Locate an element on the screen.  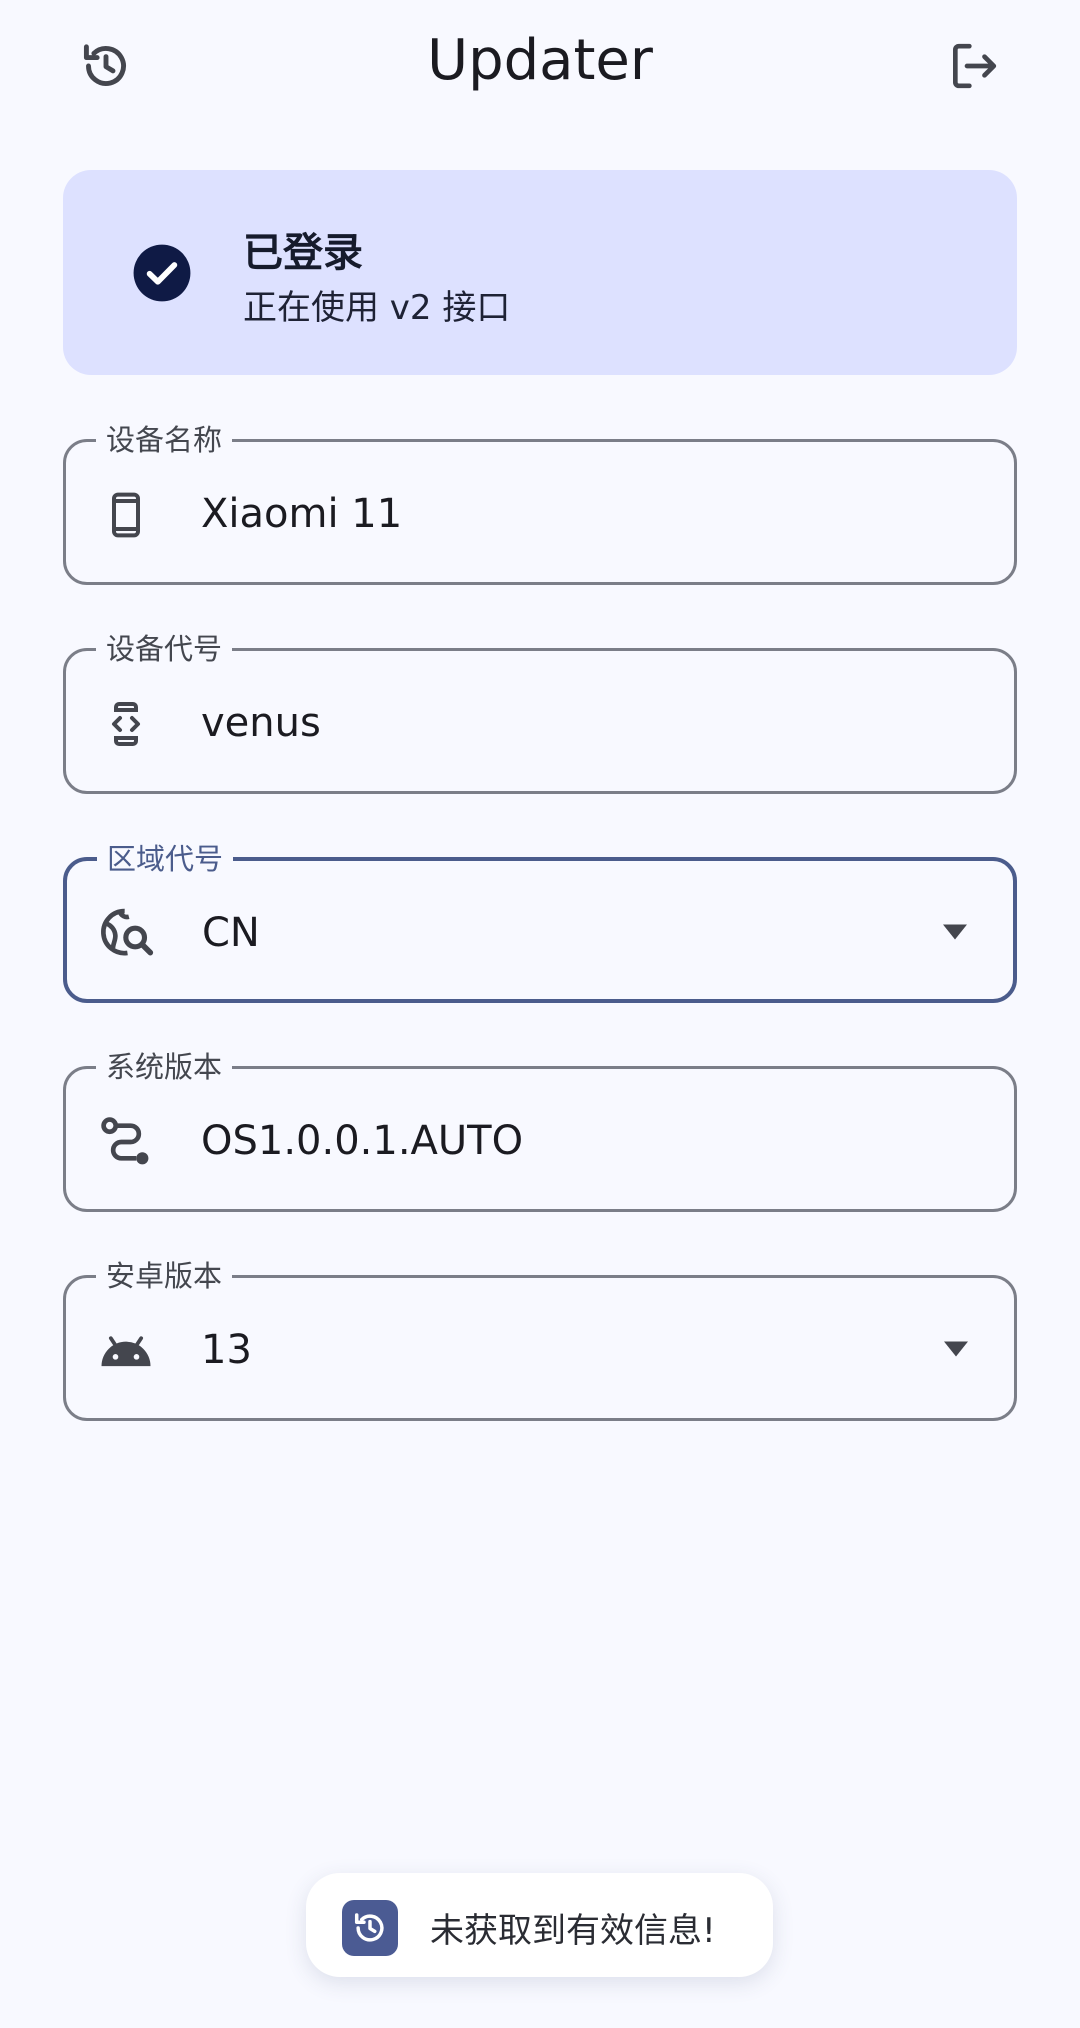
logout-icon is located at coordinates (975, 66).